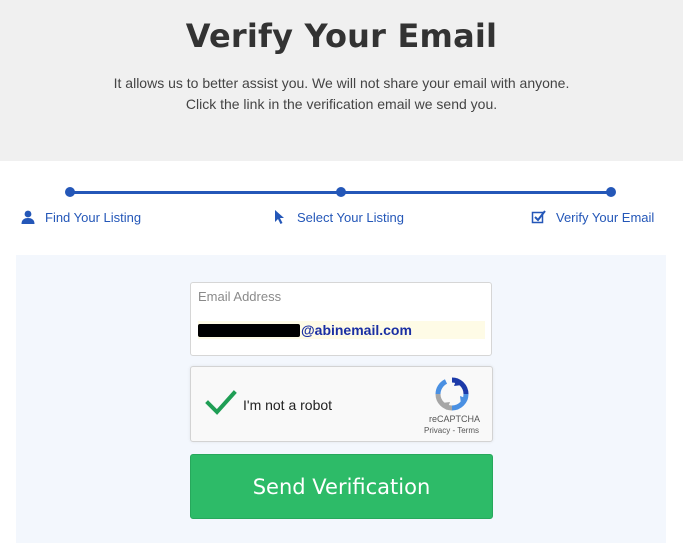 The width and height of the screenshot is (683, 547). I want to click on checkmark-icon, so click(221, 403).